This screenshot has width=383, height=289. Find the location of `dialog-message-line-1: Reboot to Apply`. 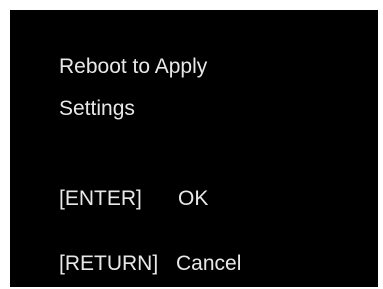

dialog-message-line-1: Reboot to Apply is located at coordinates (133, 66).